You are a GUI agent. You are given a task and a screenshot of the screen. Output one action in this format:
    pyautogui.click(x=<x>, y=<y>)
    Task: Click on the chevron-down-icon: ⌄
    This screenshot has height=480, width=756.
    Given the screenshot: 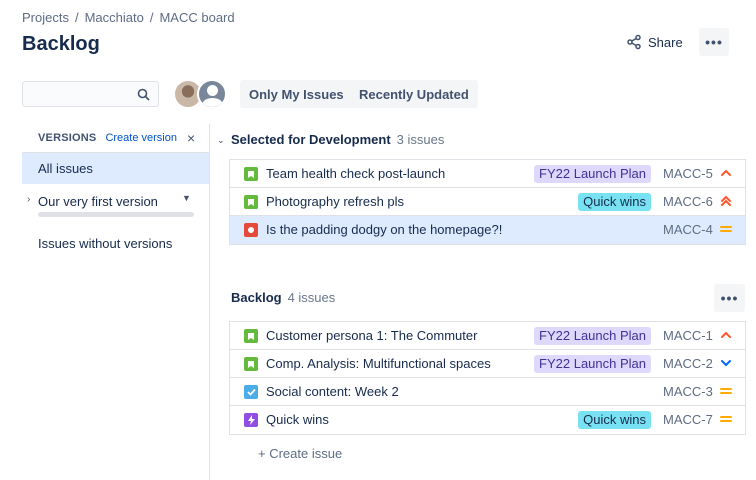 What is the action you would take?
    pyautogui.click(x=221, y=140)
    